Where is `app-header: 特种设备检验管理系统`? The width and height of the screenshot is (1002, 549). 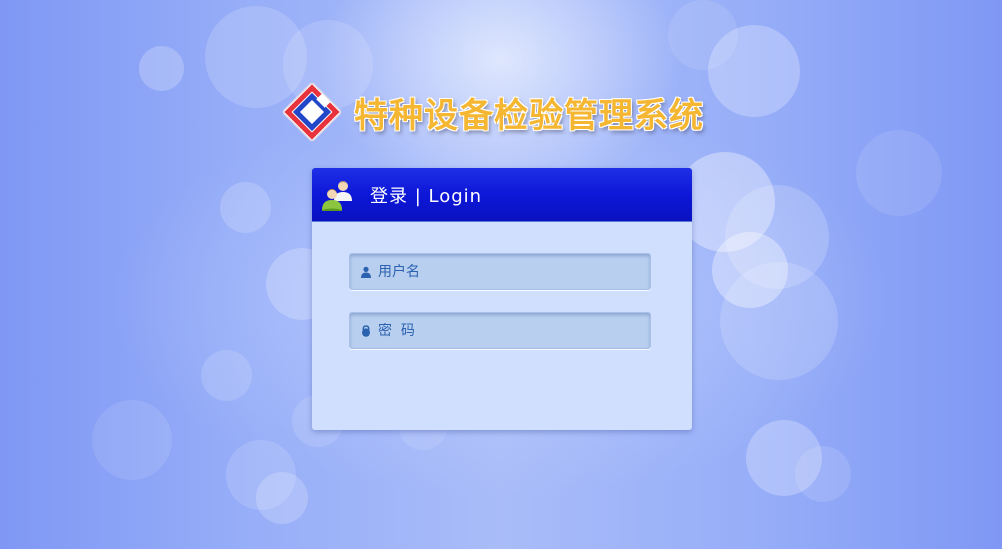
app-header: 特种设备检验管理系统 is located at coordinates (492, 112).